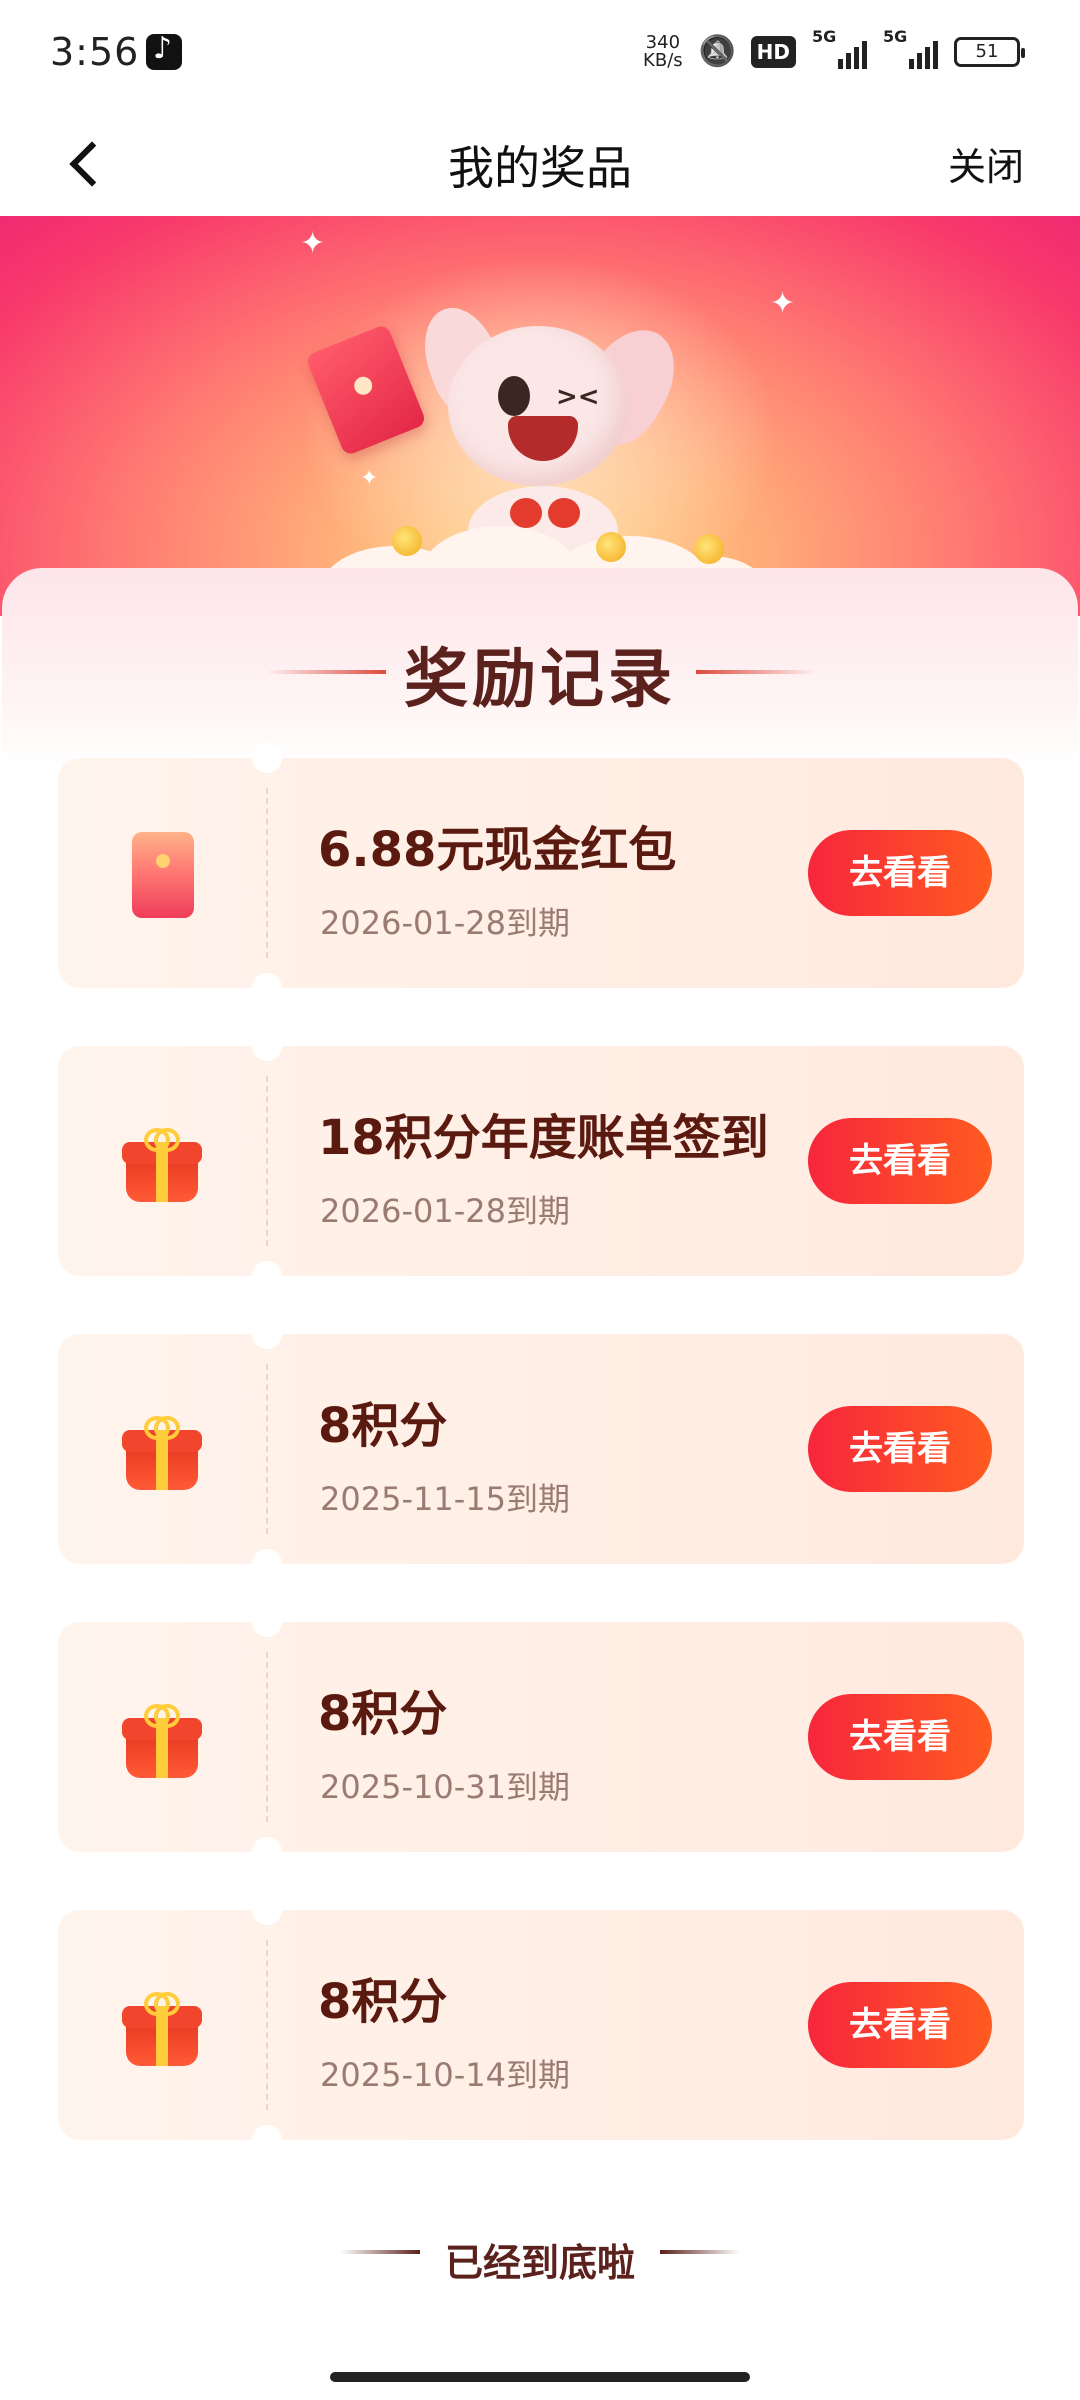 The width and height of the screenshot is (1080, 2400). I want to click on reward-title: 18积分年度账单签到, so click(543, 1138).